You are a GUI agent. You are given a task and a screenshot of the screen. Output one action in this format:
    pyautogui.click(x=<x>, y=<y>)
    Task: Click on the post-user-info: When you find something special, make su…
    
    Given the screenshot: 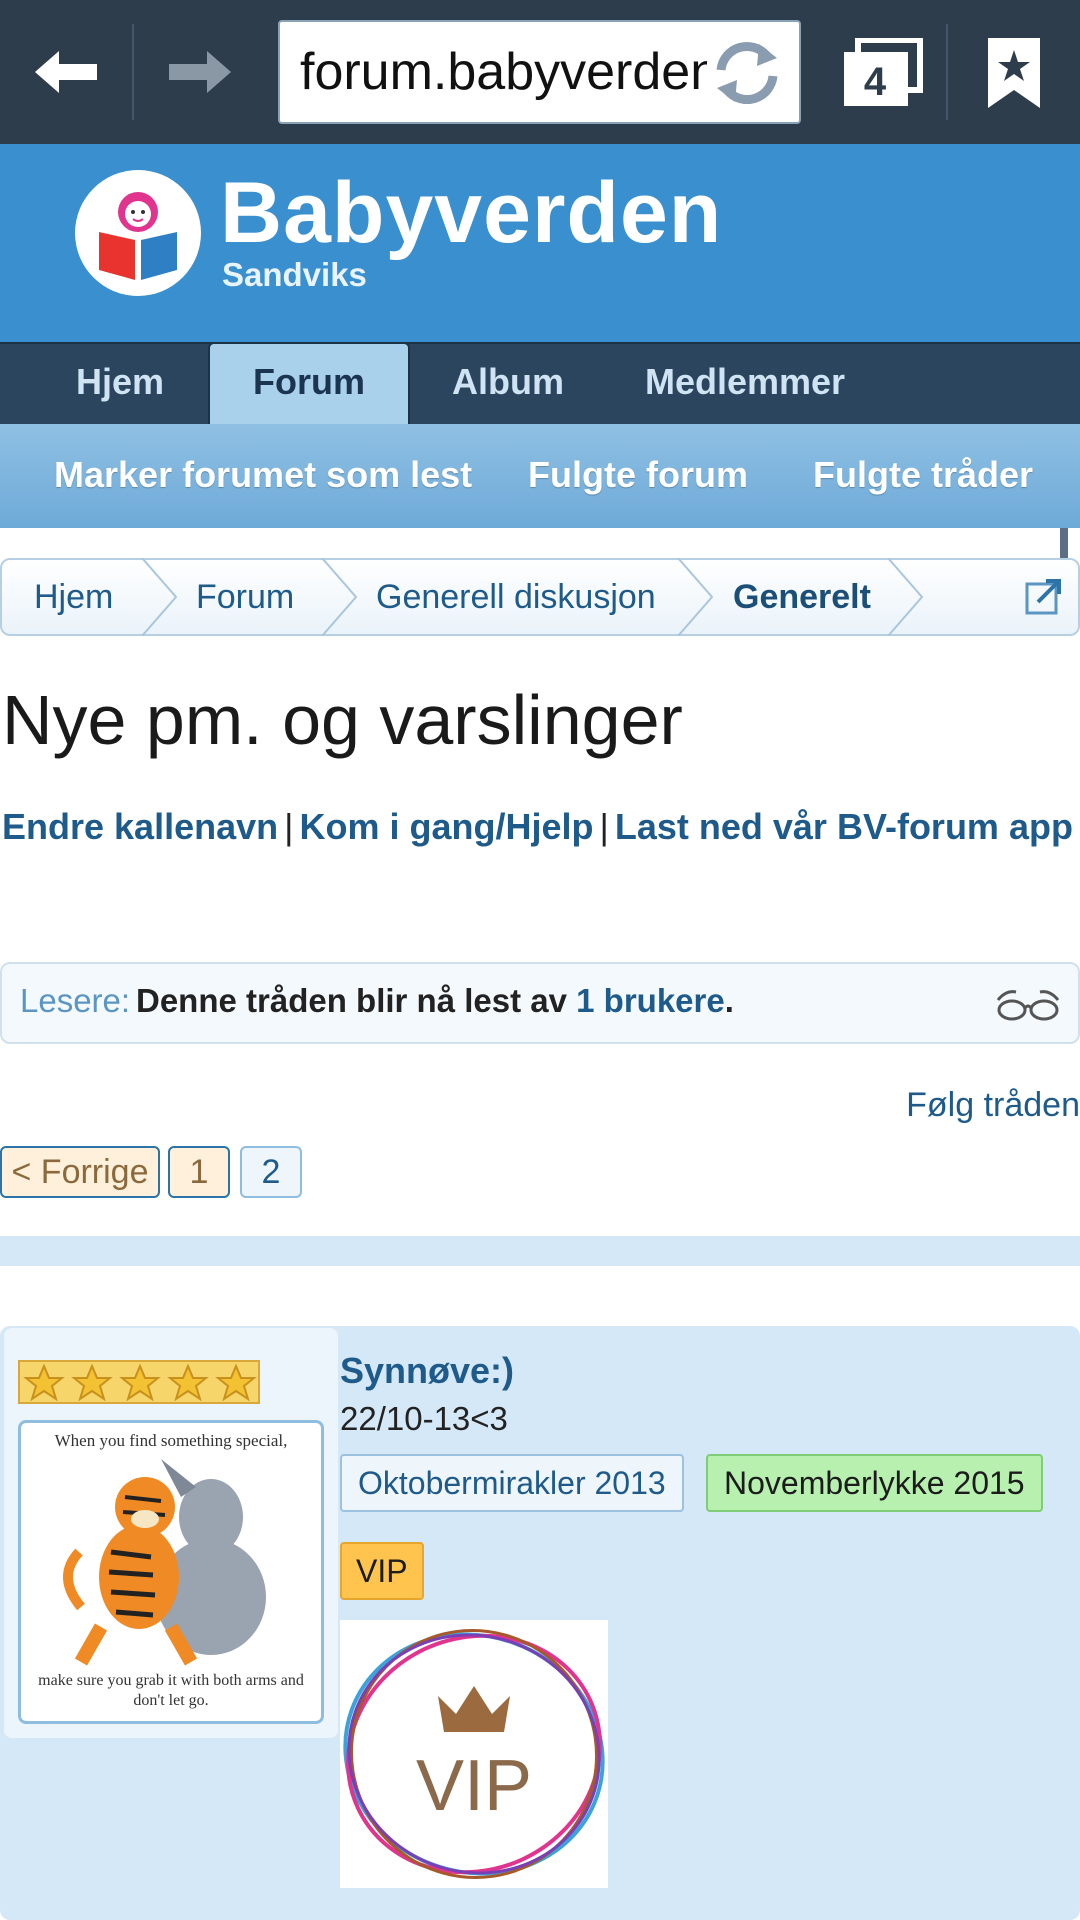 What is the action you would take?
    pyautogui.click(x=171, y=1533)
    